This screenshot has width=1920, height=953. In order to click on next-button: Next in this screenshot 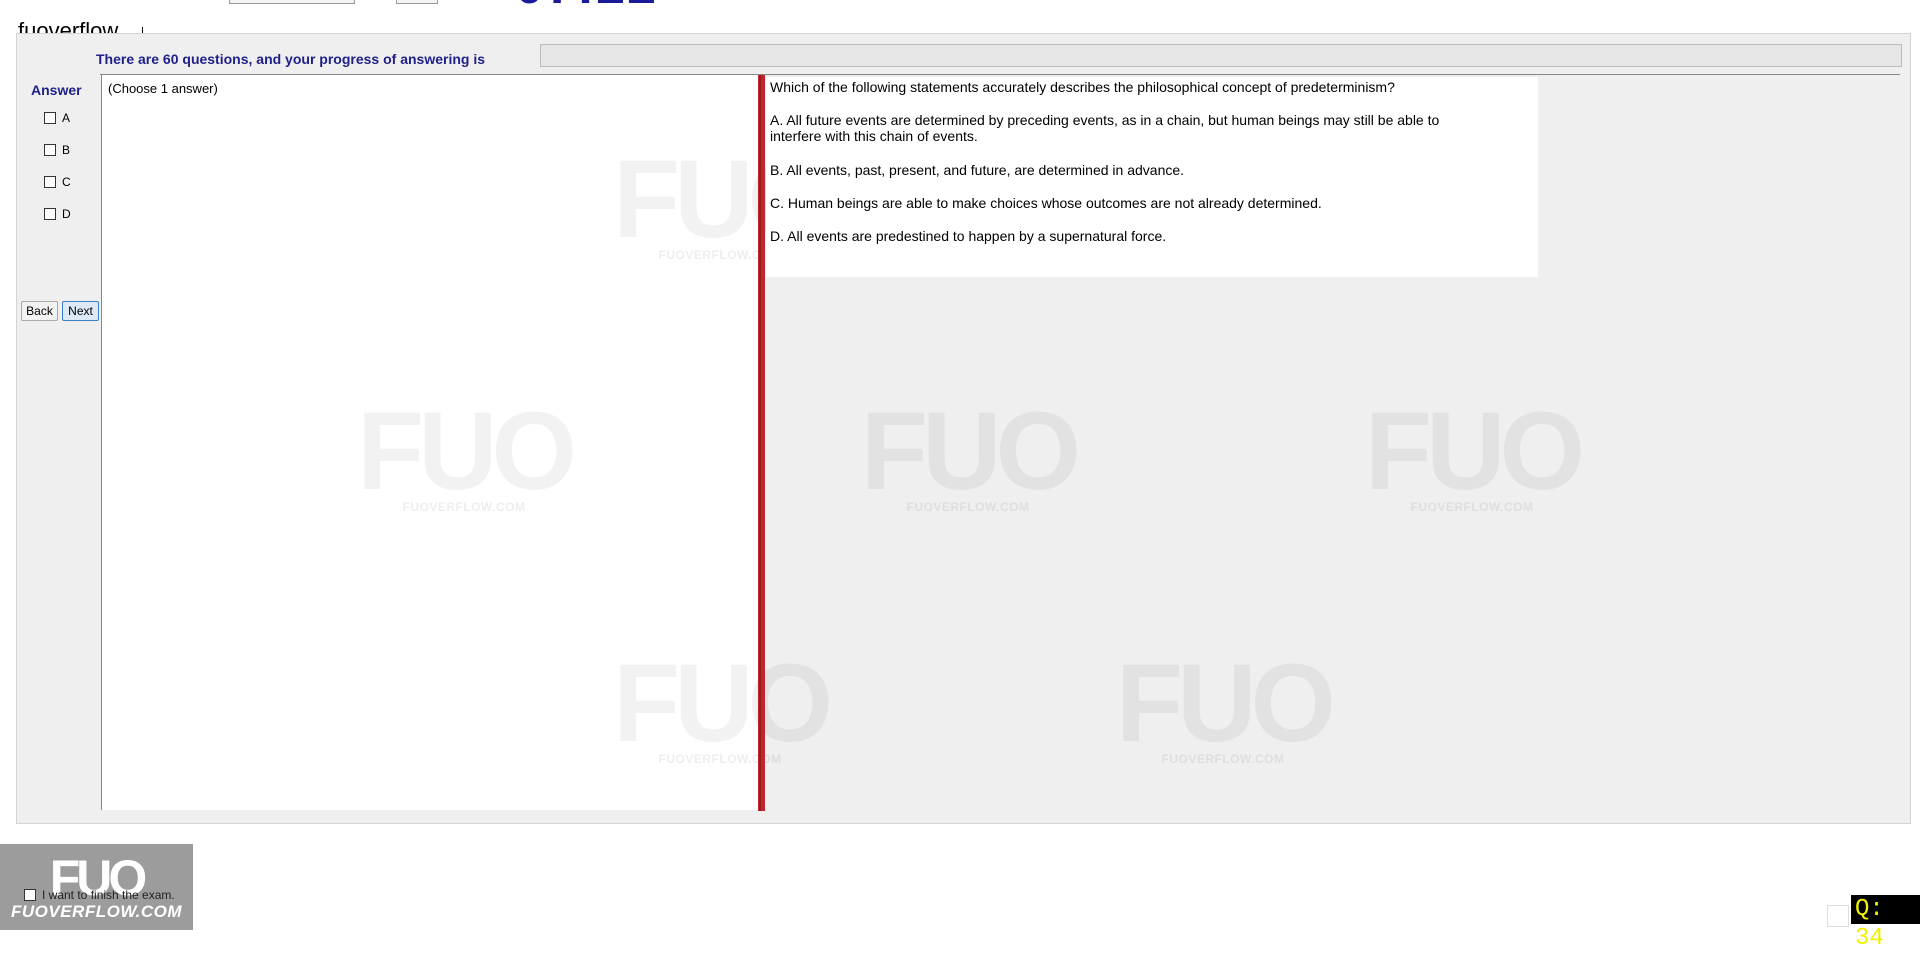, I will do `click(80, 311)`.